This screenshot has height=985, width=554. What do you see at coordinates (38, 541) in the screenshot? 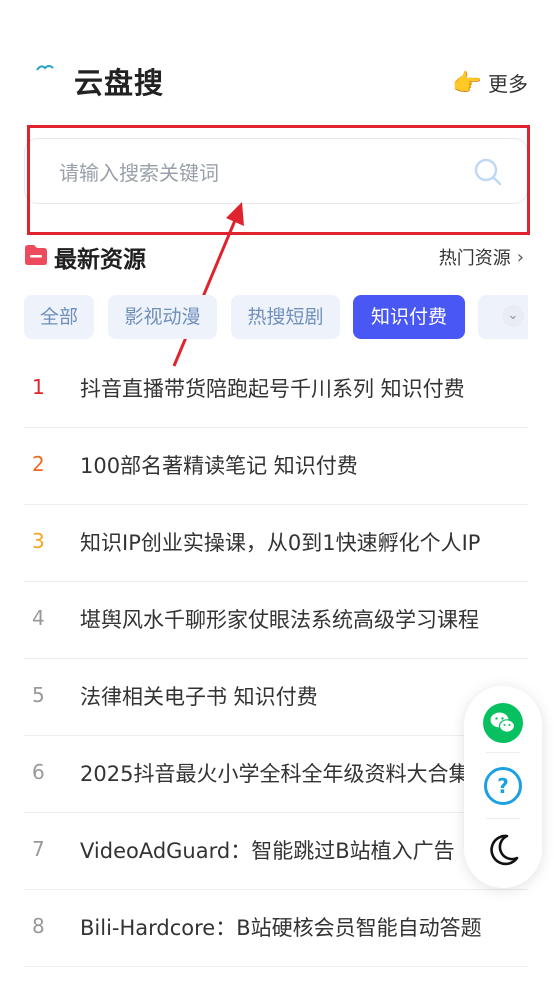
I see `rank-number: 3` at bounding box center [38, 541].